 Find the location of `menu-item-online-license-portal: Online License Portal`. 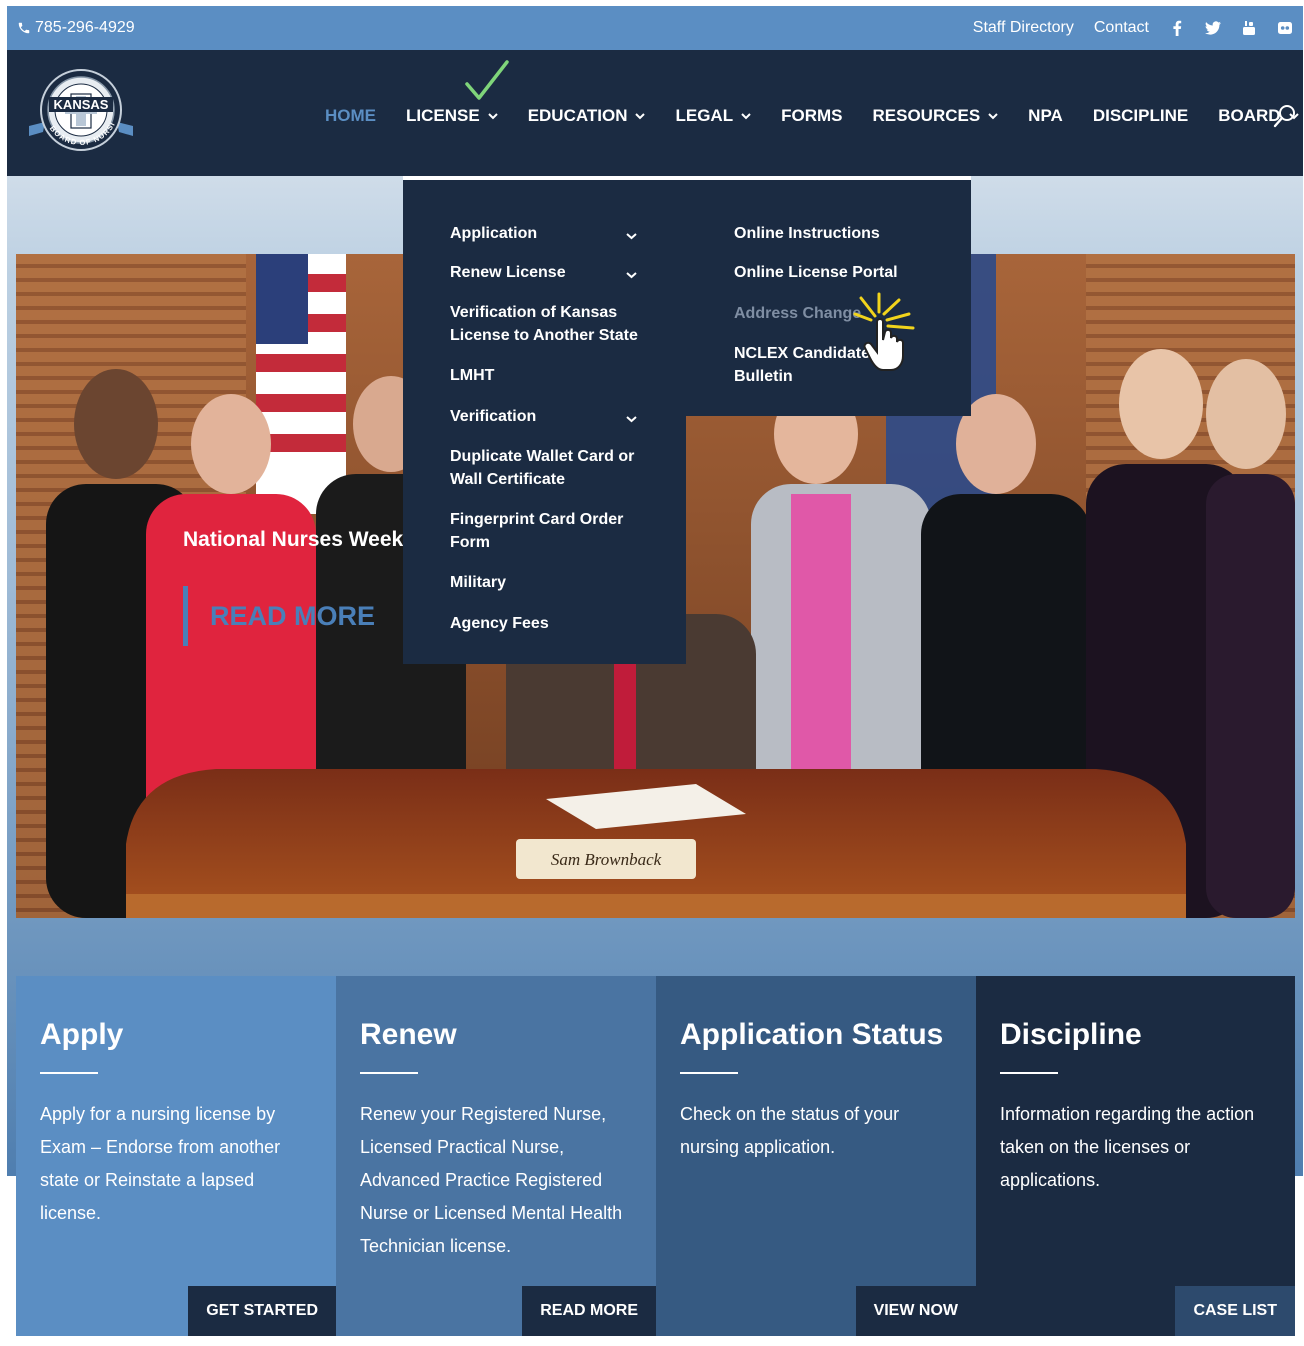

menu-item-online-license-portal: Online License Portal is located at coordinates (816, 272).